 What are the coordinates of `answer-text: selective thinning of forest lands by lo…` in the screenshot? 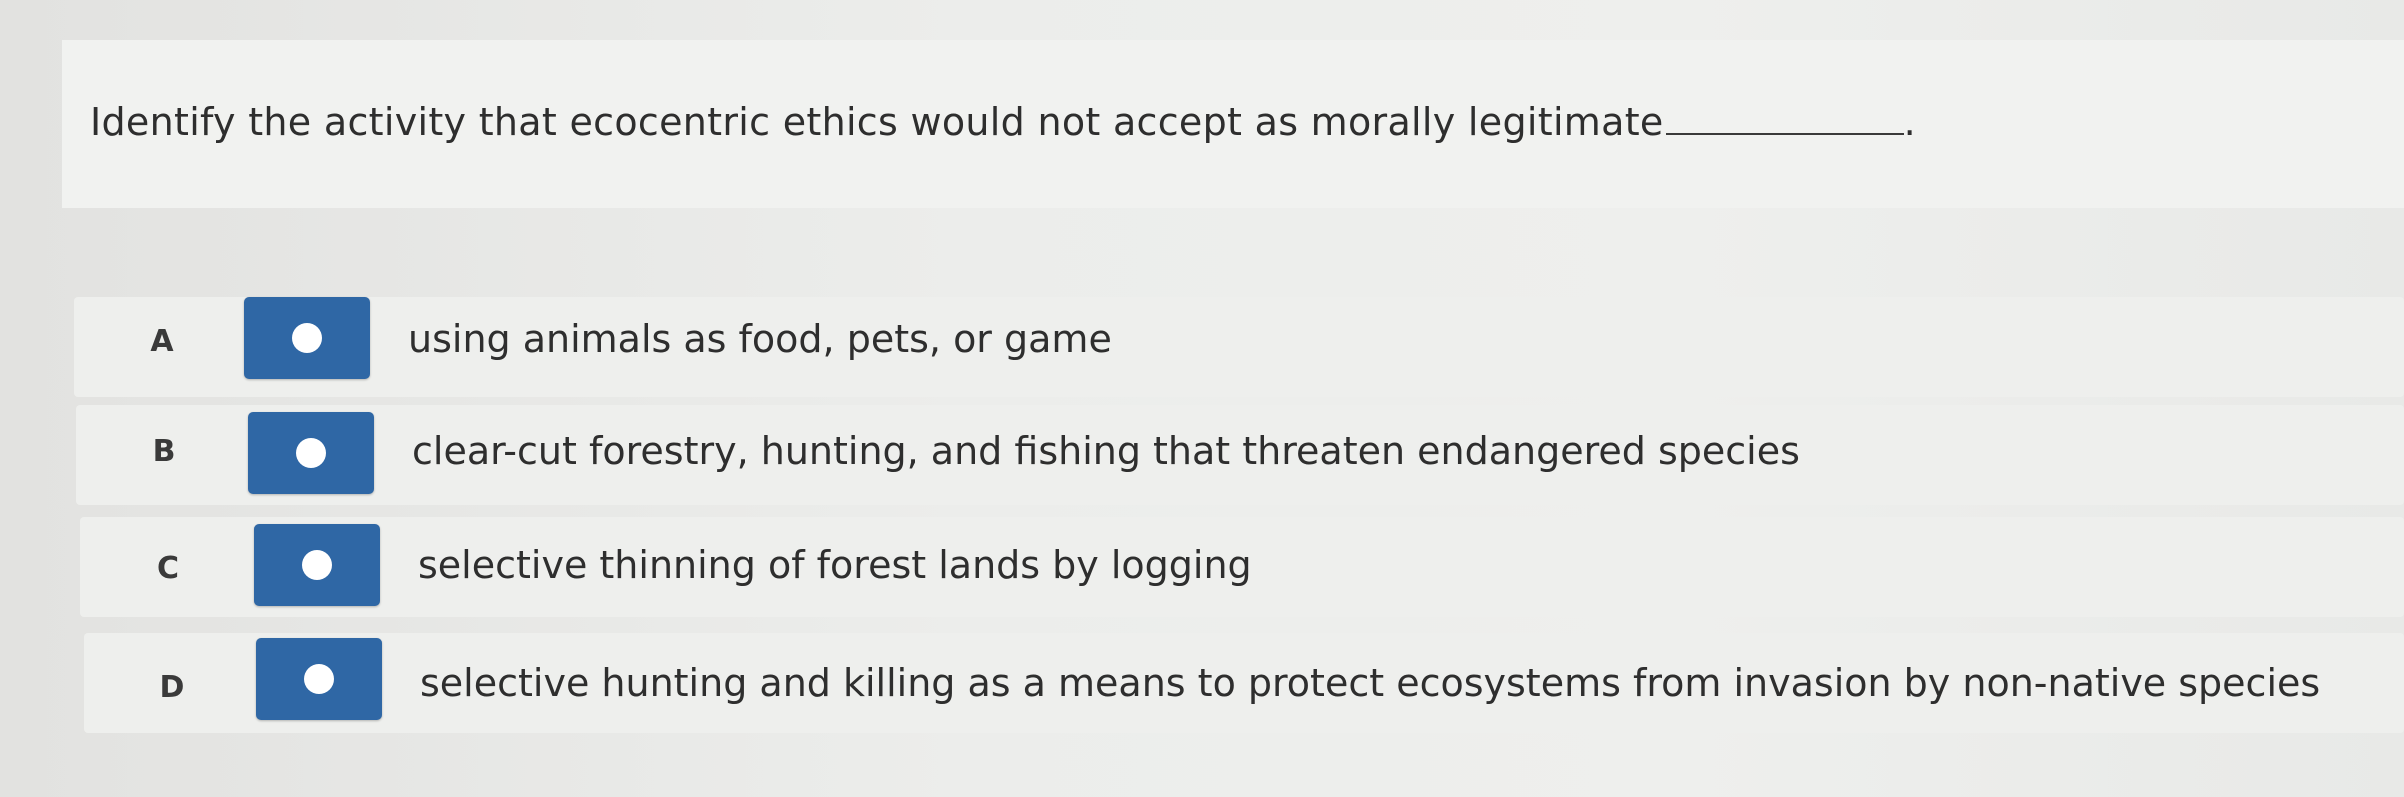 It's located at (835, 565).